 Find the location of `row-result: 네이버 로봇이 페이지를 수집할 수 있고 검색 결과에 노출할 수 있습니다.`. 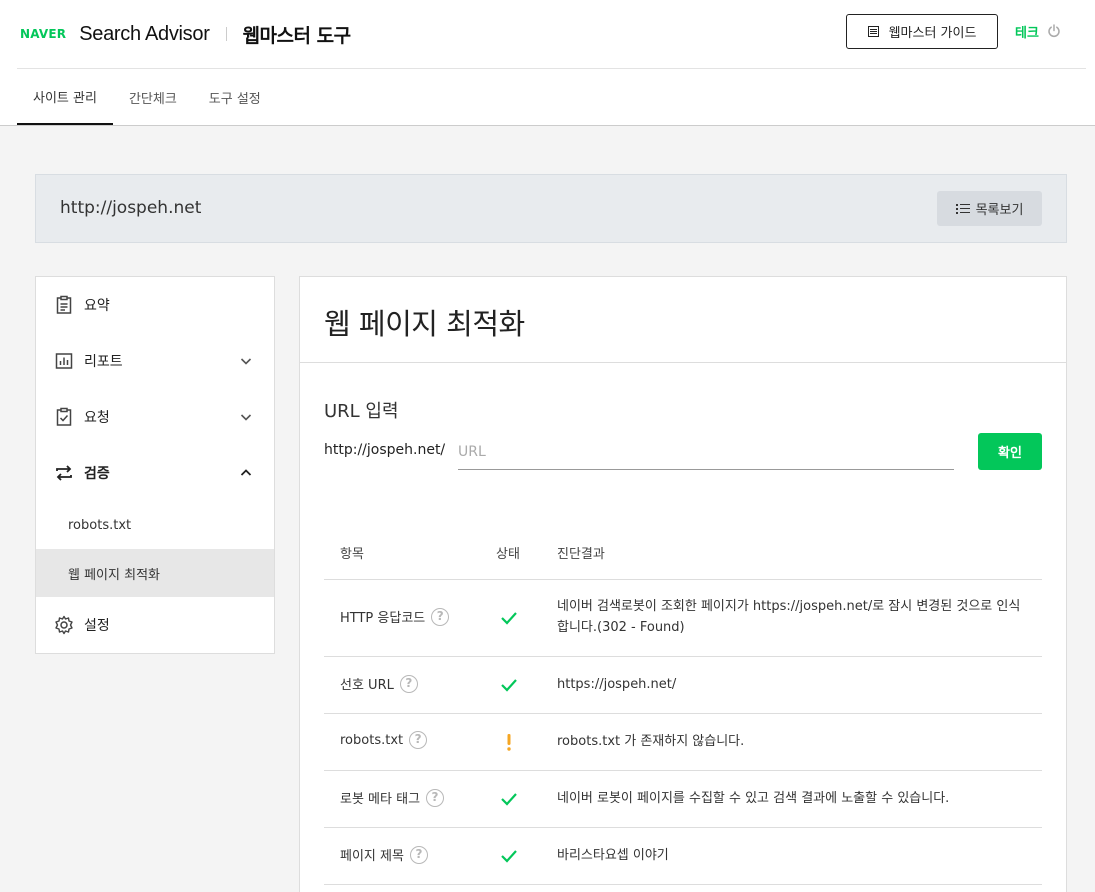

row-result: 네이버 로봇이 페이지를 수집할 수 있고 검색 결과에 노출할 수 있습니다. is located at coordinates (753, 798).